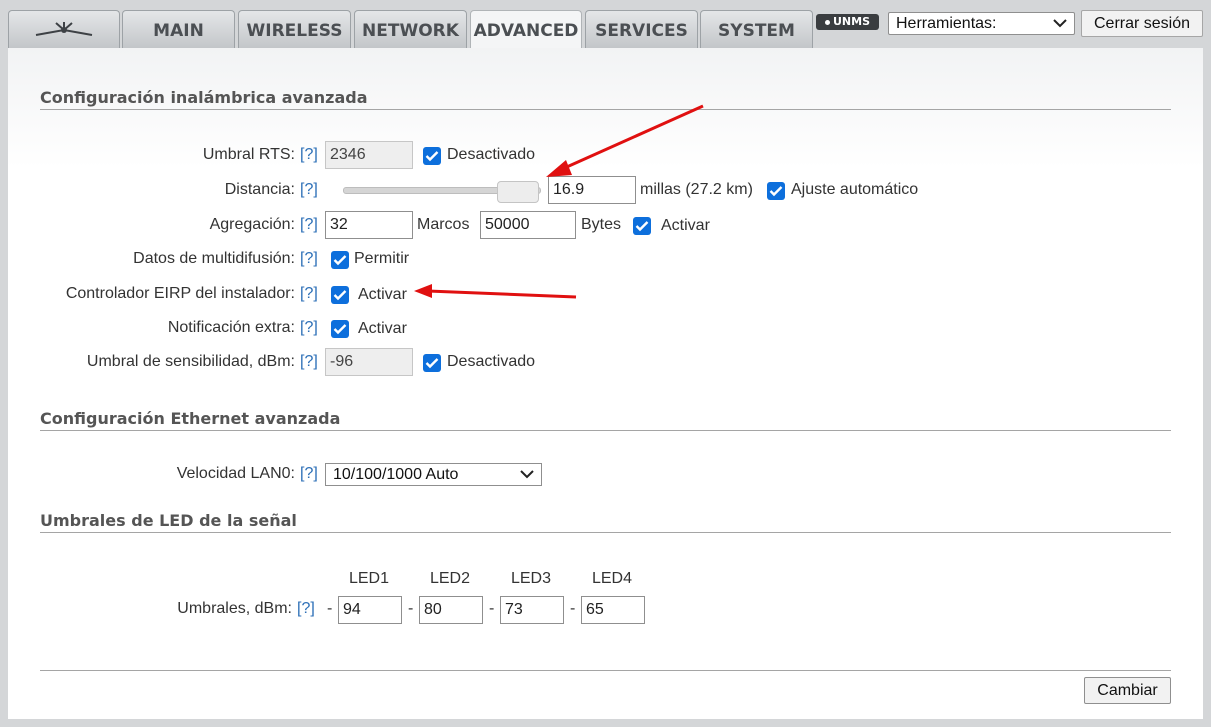 Image resolution: width=1211 pixels, height=727 pixels. I want to click on logout-button: Cerrar sesión, so click(1142, 23).